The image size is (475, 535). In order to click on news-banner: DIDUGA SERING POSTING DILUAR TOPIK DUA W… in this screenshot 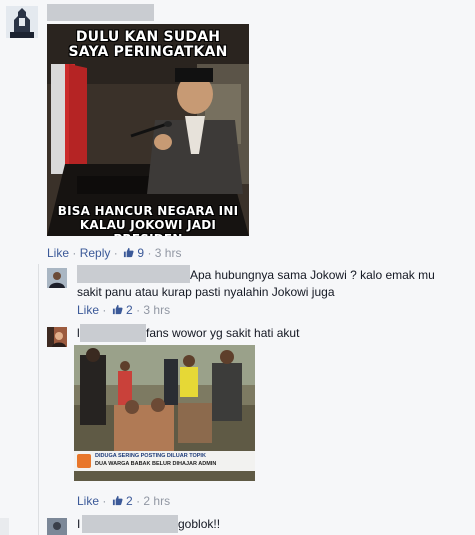, I will do `click(164, 461)`.